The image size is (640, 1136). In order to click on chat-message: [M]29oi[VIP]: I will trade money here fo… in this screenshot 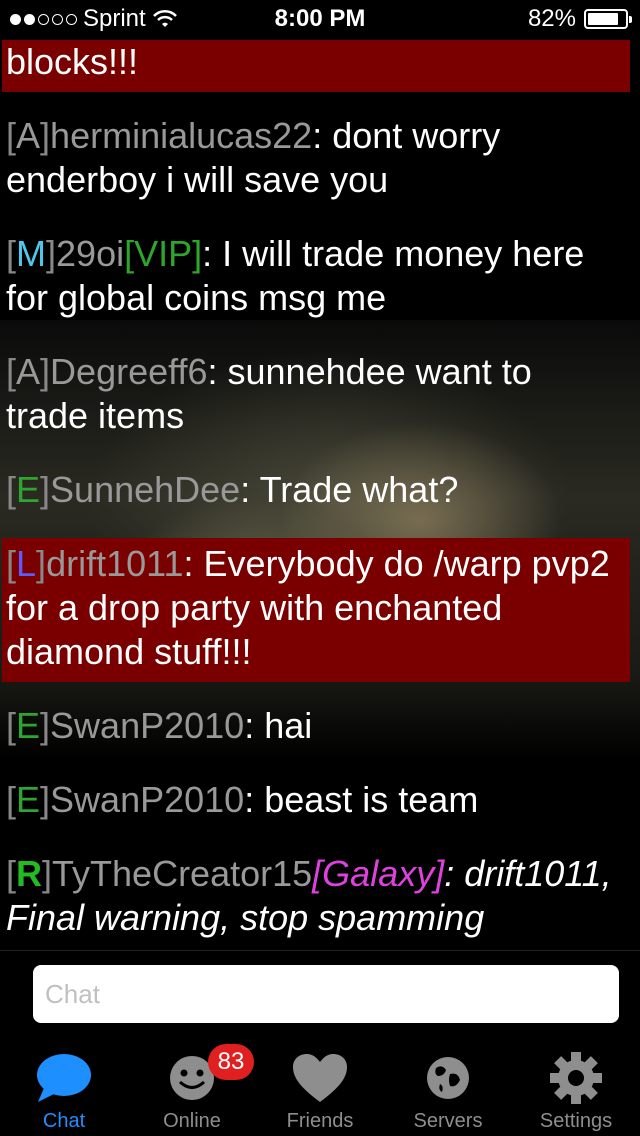, I will do `click(316, 278)`.